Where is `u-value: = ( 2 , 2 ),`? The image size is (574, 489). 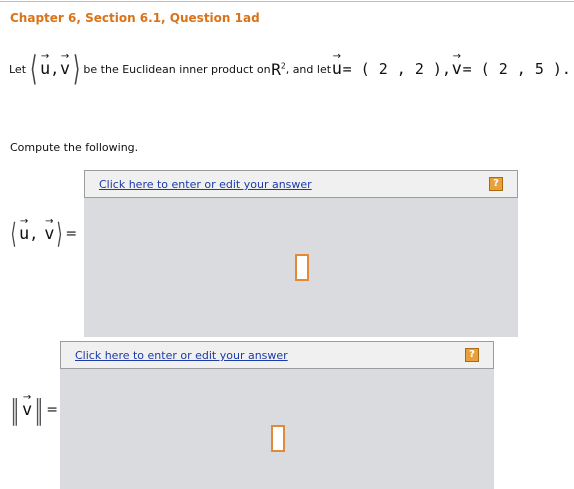 u-value: = ( 2 , 2 ), is located at coordinates (396, 69).